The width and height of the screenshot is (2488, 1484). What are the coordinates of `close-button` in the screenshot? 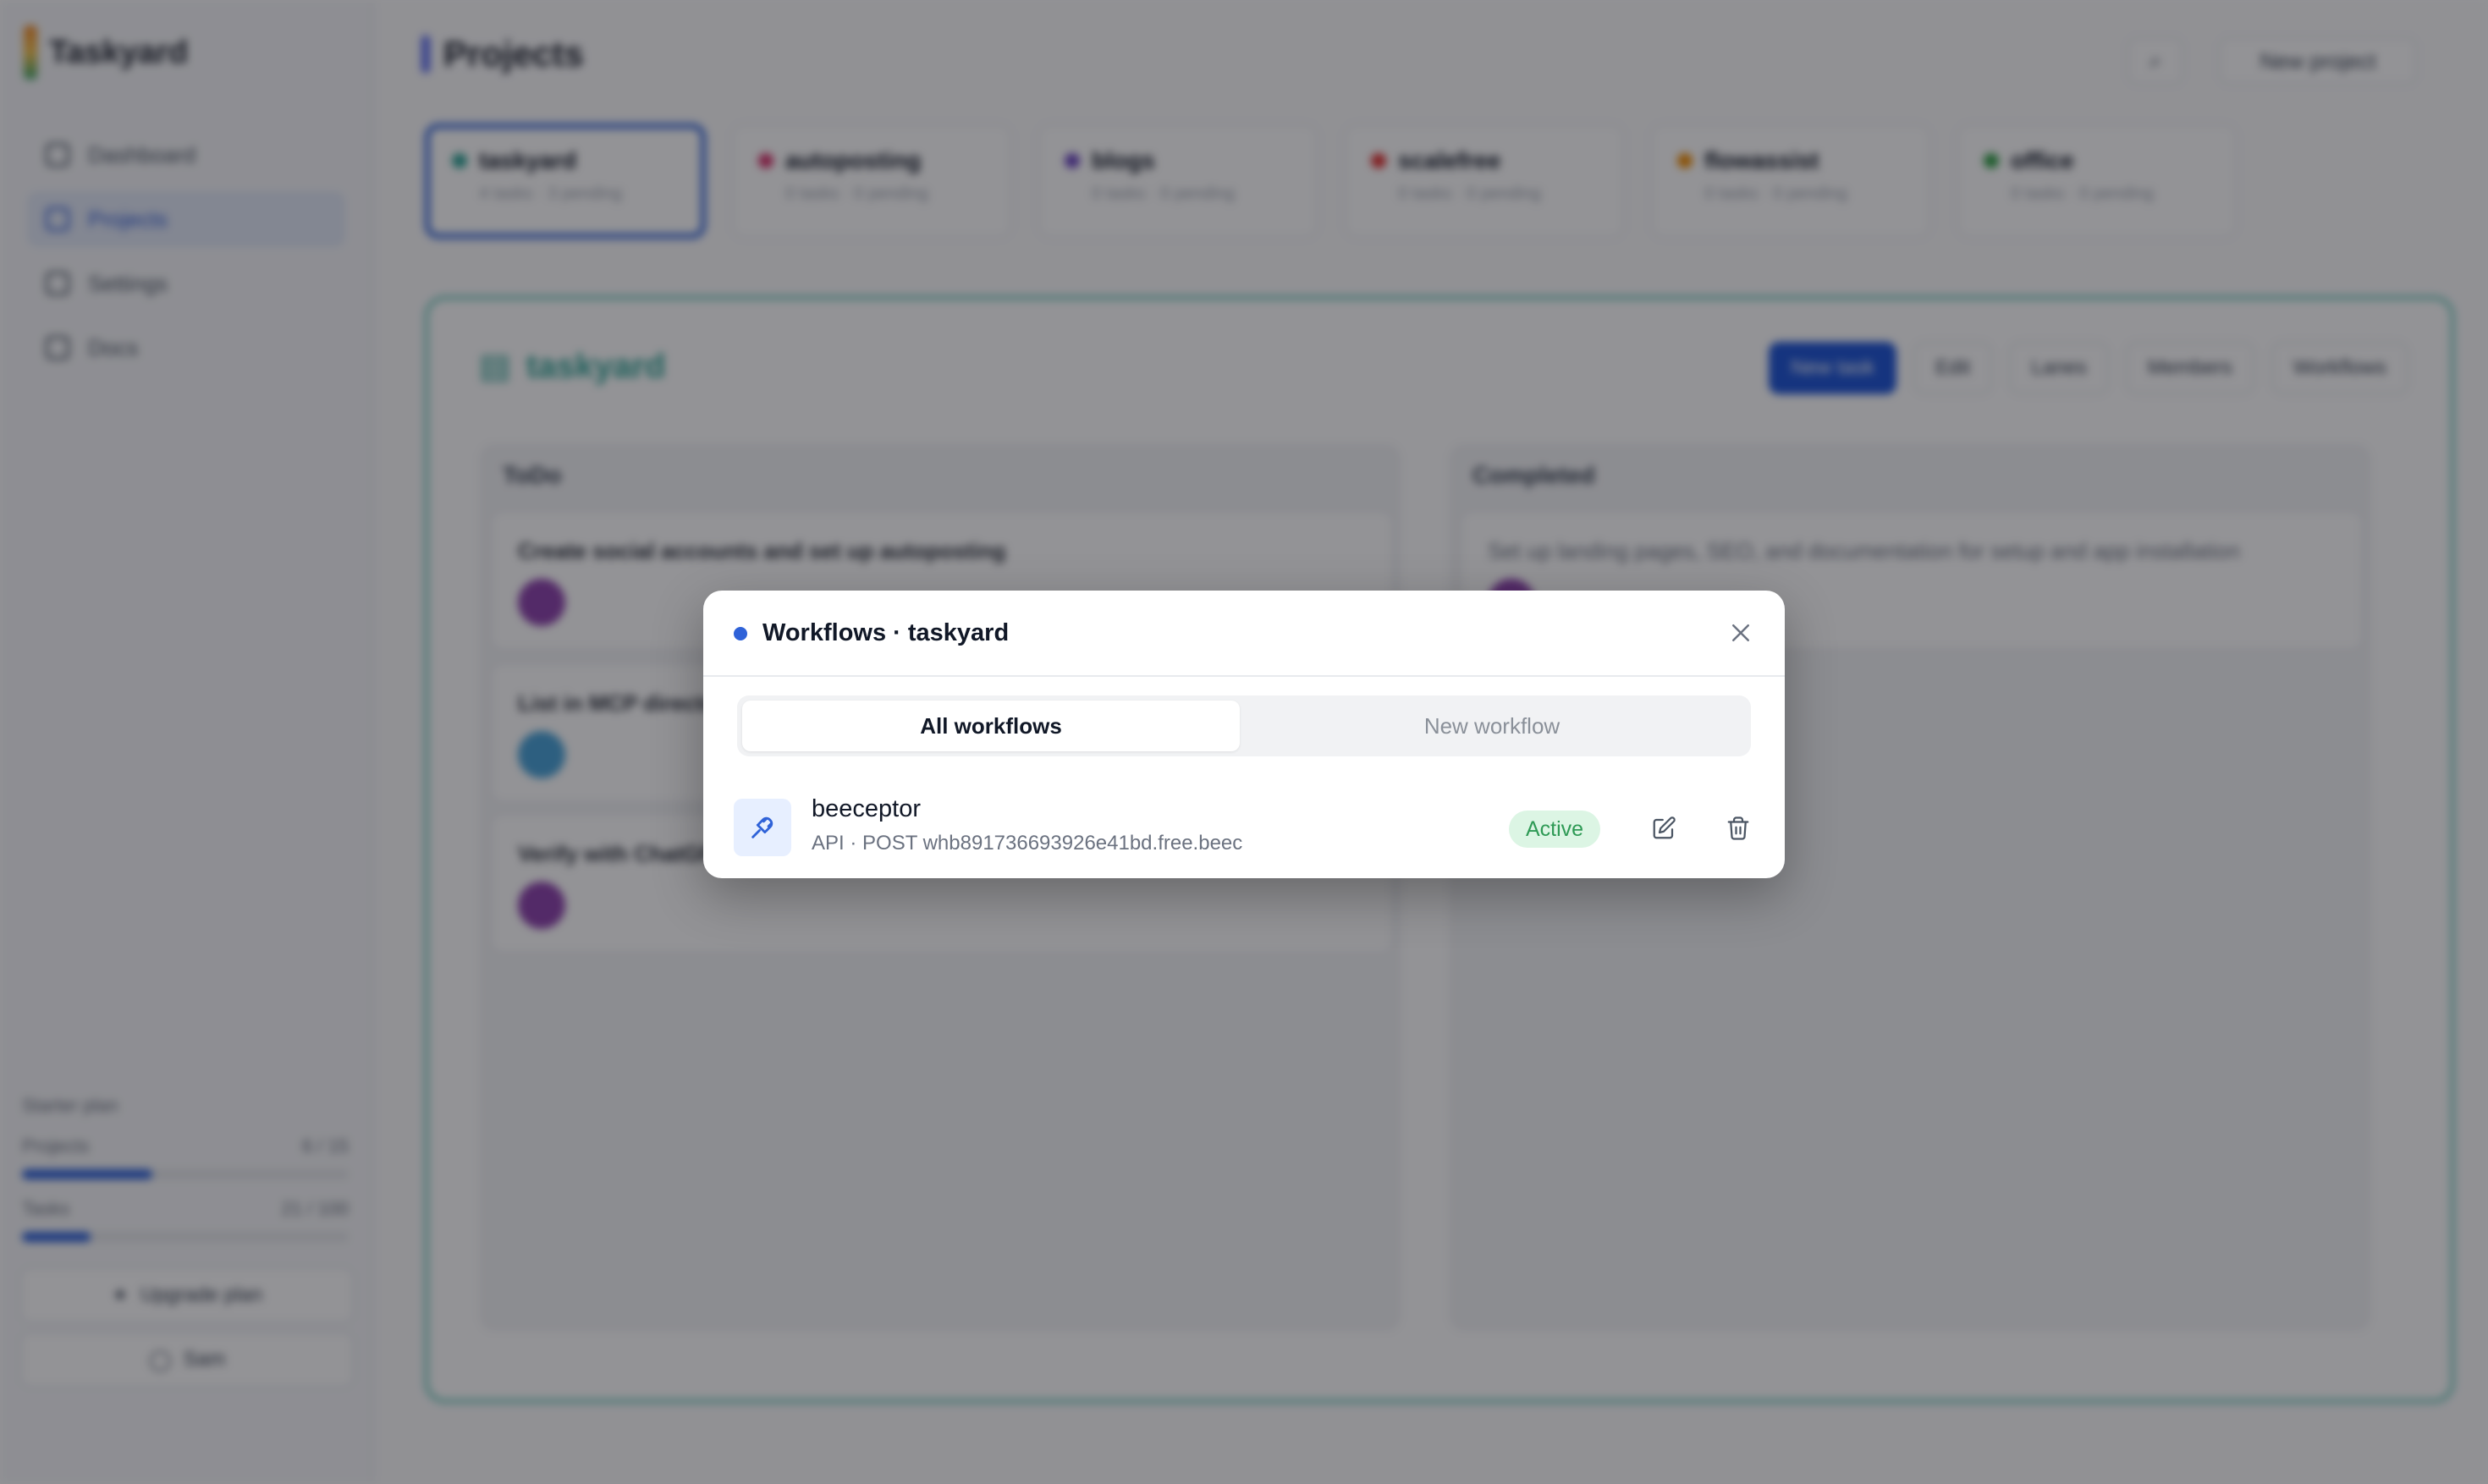 It's located at (1741, 632).